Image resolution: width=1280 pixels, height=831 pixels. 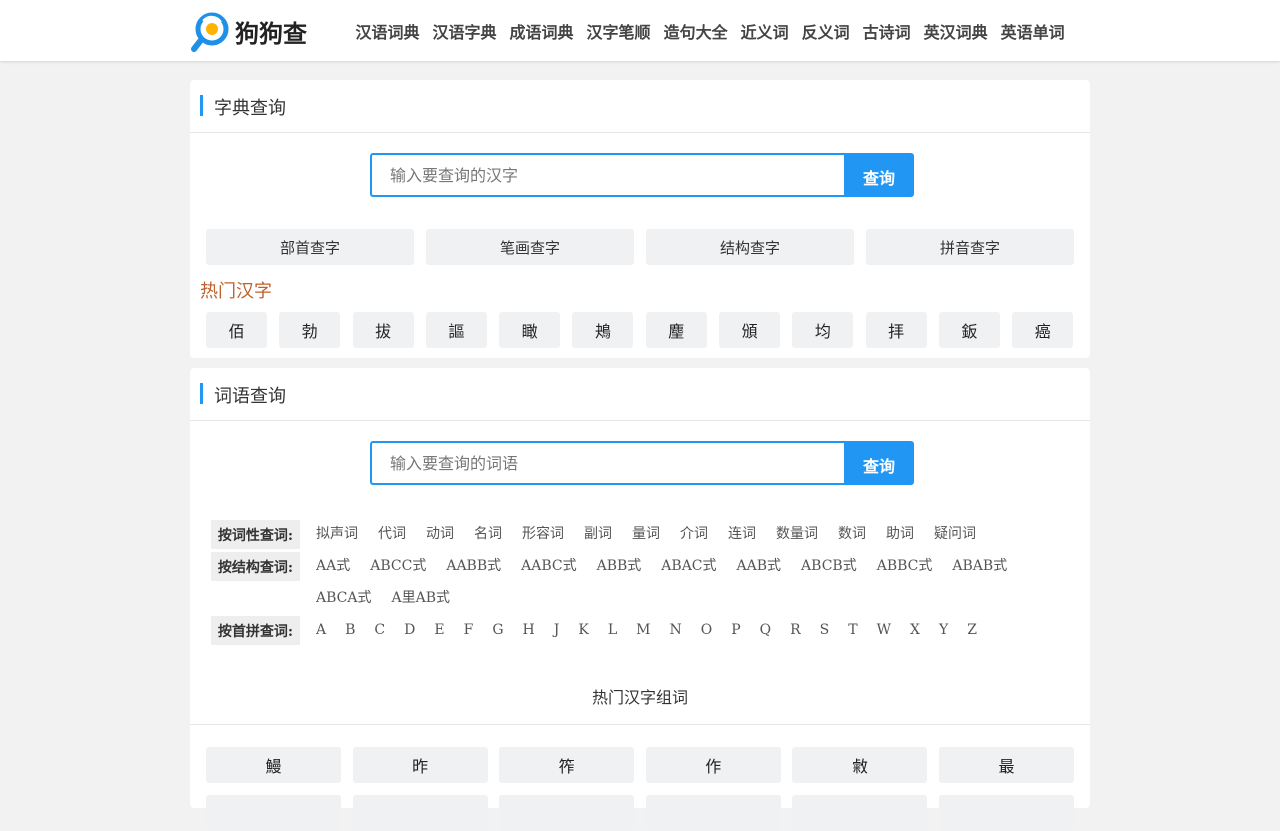 I want to click on filter-option: 代词, so click(x=392, y=536).